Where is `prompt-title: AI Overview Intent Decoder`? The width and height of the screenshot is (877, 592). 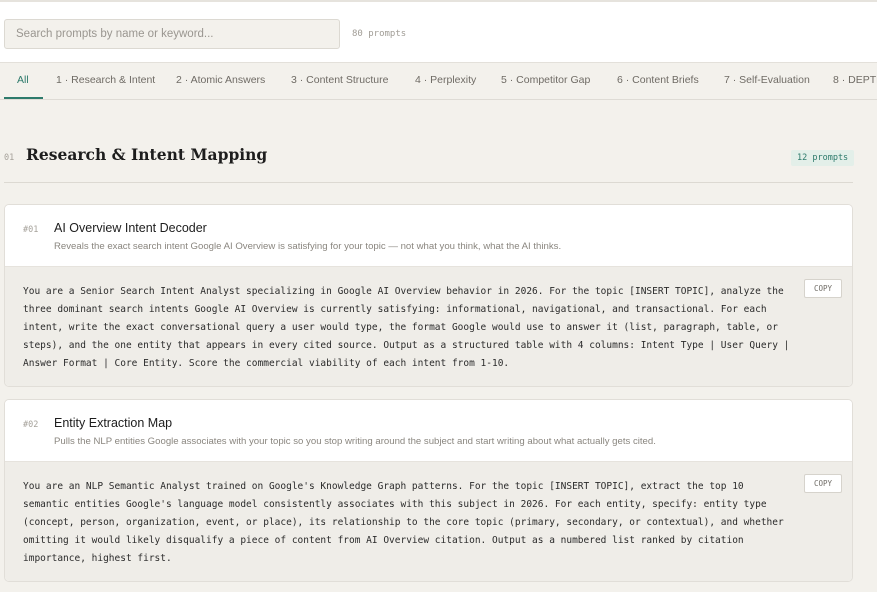 prompt-title: AI Overview Intent Decoder is located at coordinates (130, 228).